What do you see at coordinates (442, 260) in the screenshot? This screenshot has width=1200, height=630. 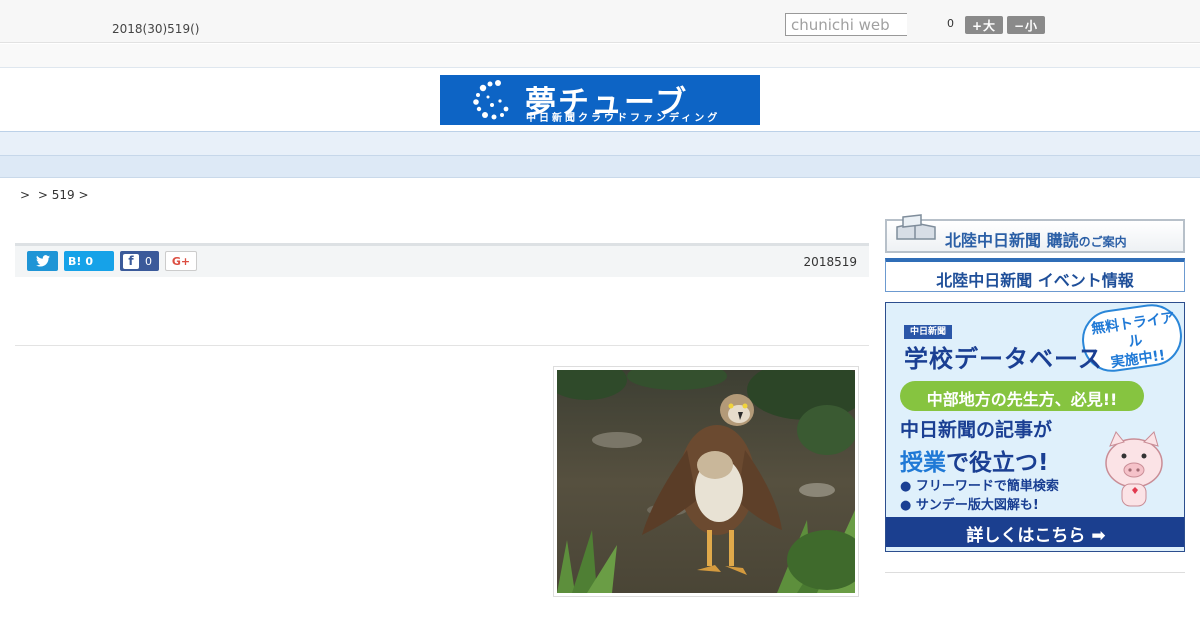 I see `article-header: B! 0 f 0 G+ 2018519` at bounding box center [442, 260].